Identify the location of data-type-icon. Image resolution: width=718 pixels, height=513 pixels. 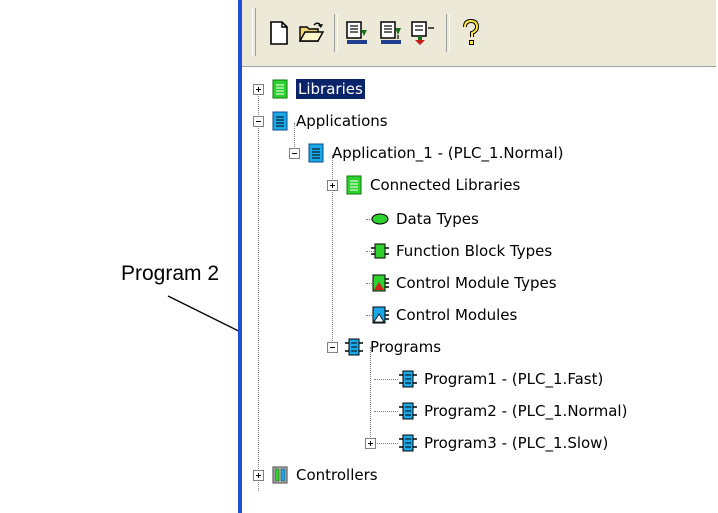
(380, 219).